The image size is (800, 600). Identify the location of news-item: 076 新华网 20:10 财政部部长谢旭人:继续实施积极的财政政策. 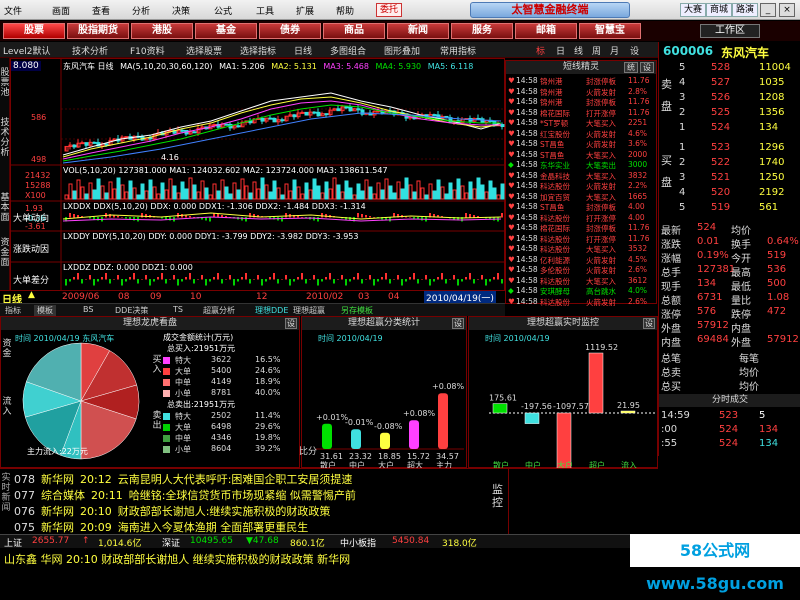
(175, 510).